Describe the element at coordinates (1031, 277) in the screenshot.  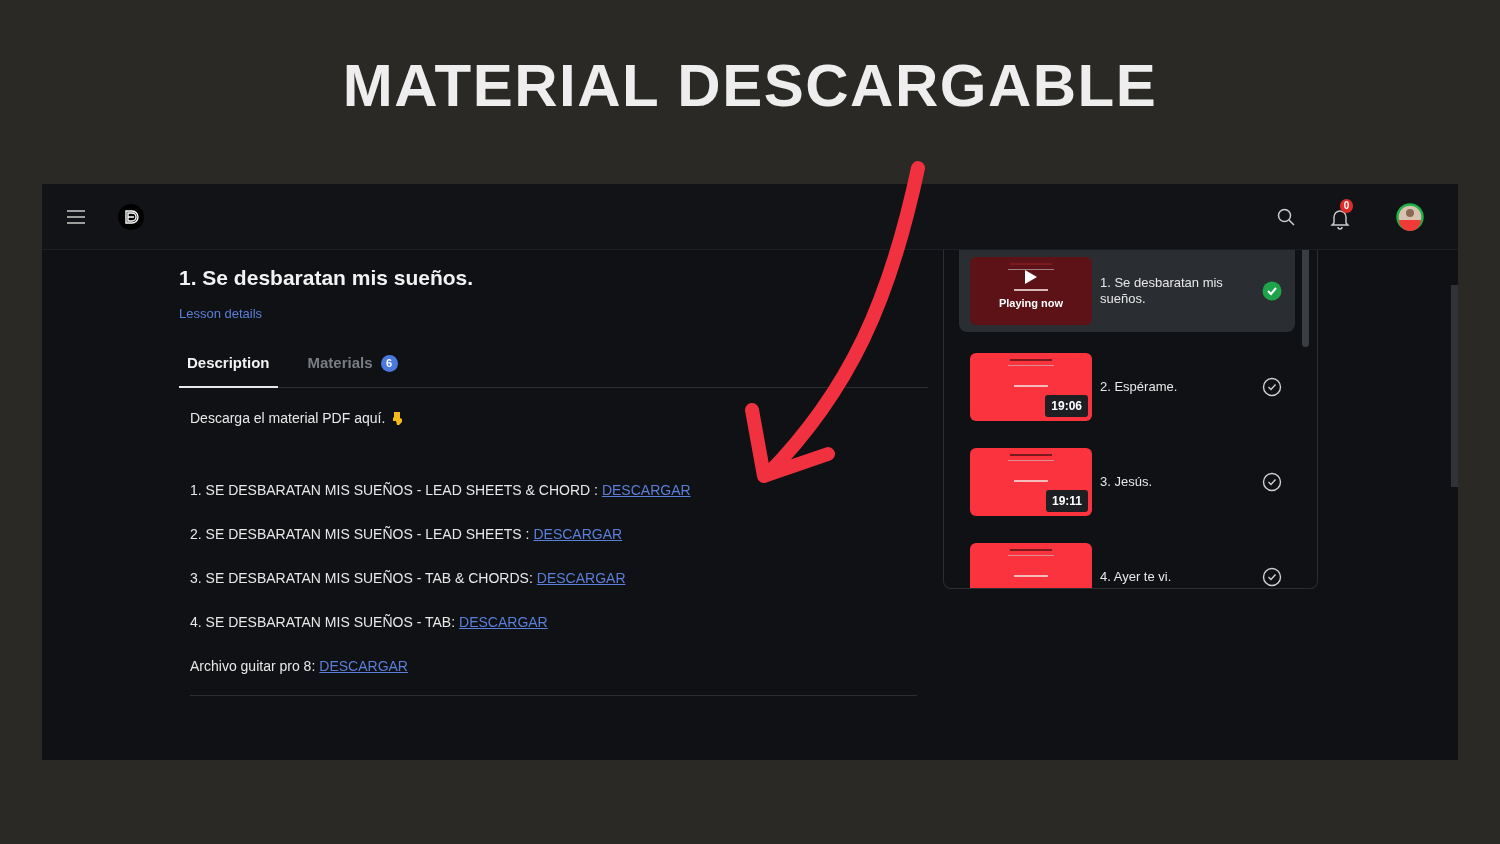
I see `play-icon` at that location.